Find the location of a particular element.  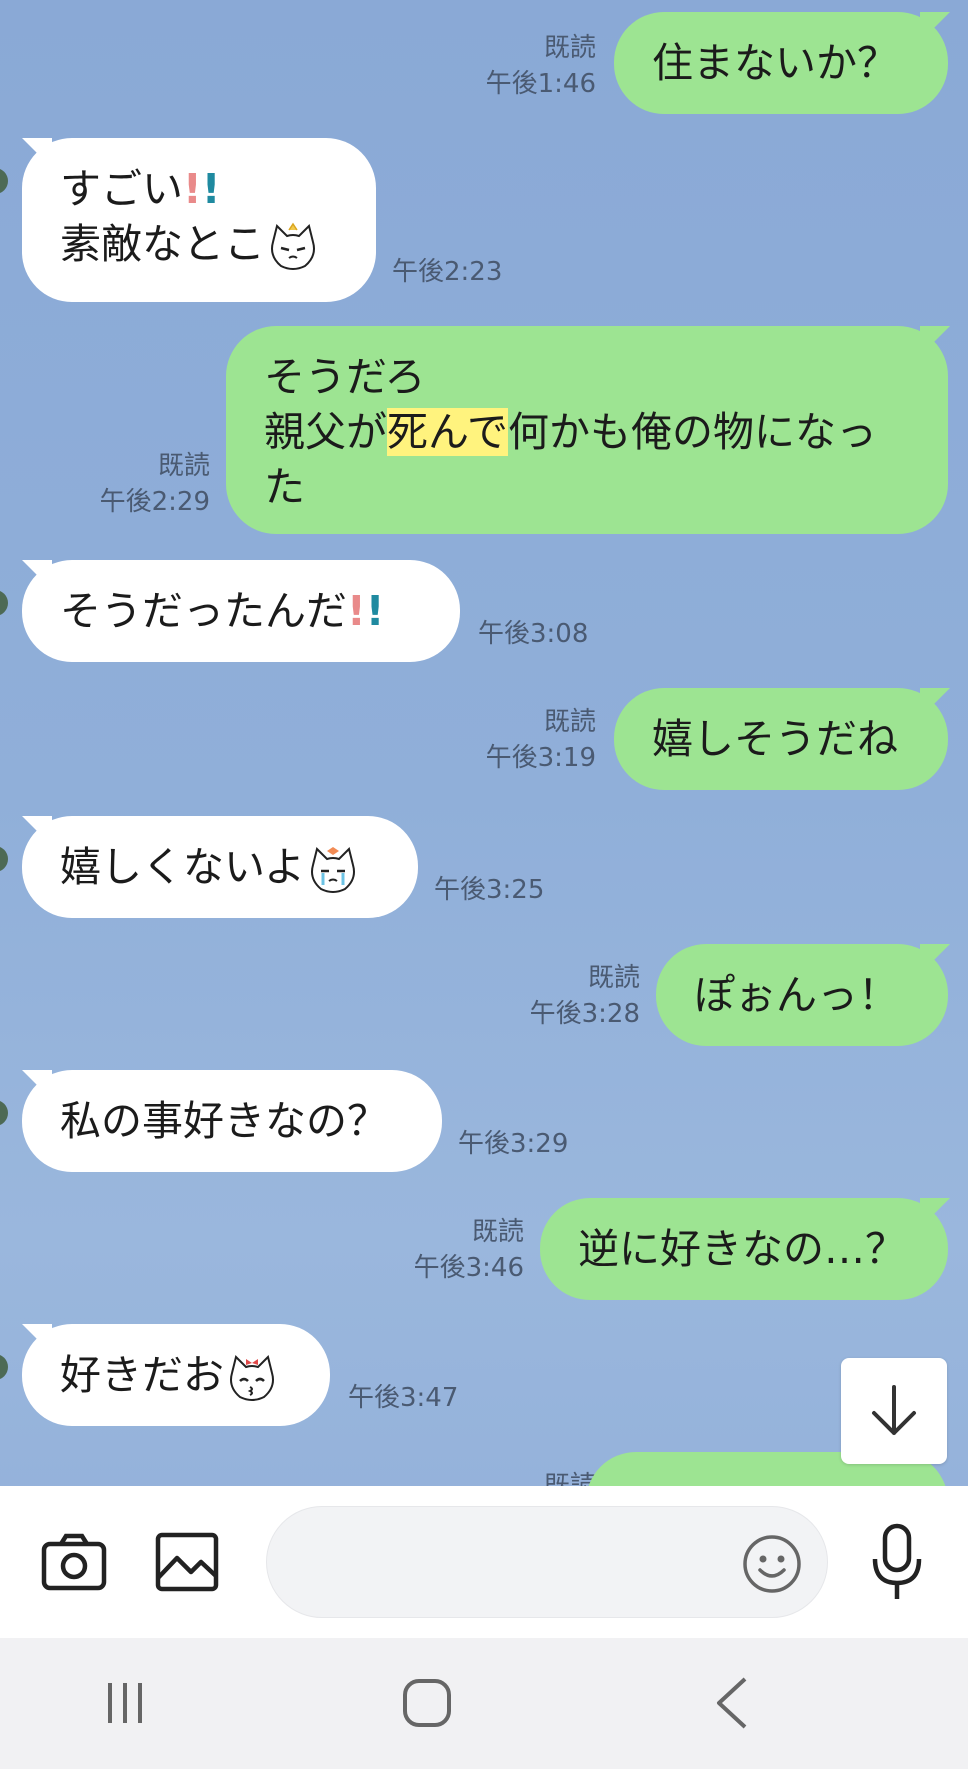

message-meta: 午後3:25 is located at coordinates (534, 890).